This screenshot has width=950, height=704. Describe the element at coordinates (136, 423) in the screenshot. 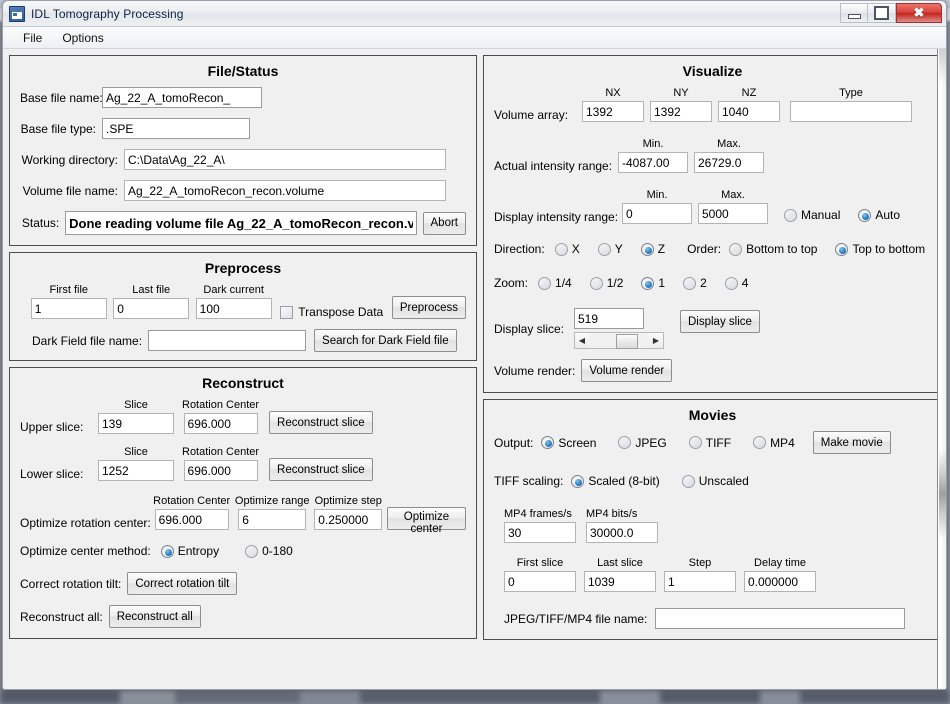

I see `upper-slice-input` at that location.